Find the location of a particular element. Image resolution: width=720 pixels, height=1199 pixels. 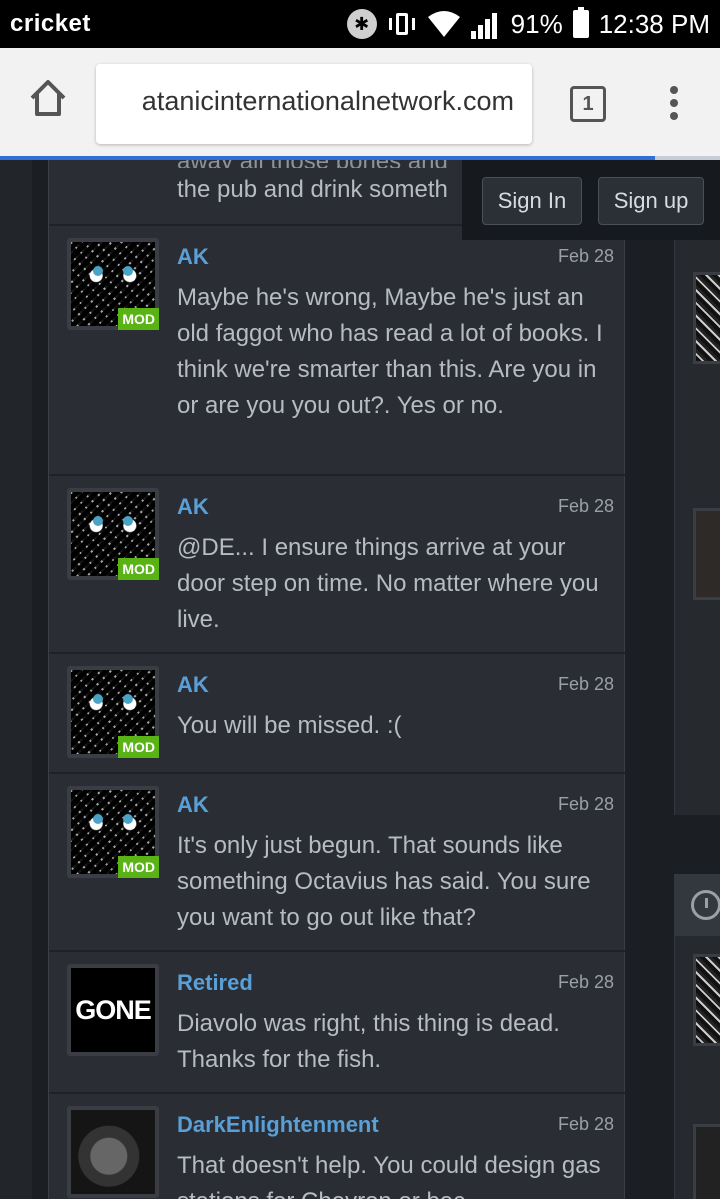

battery-icon is located at coordinates (580, 22).